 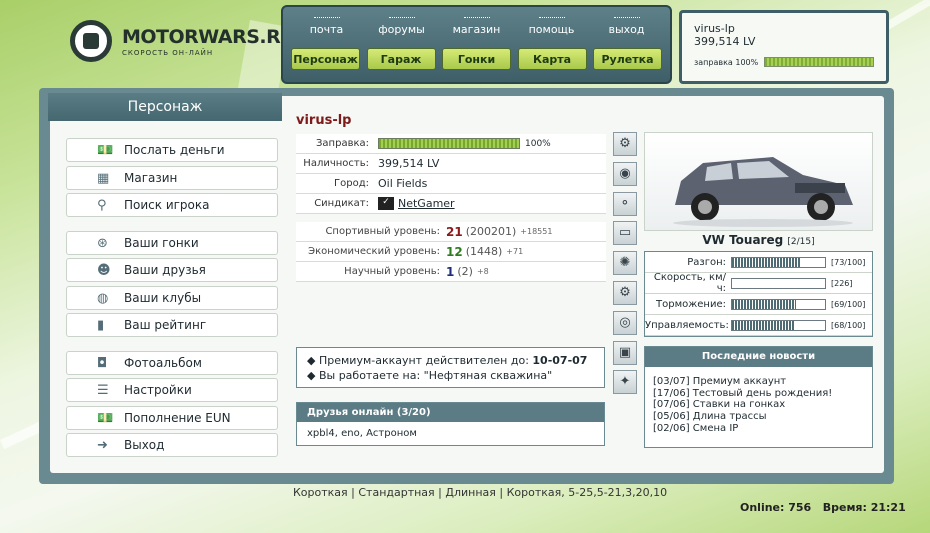 I want to click on garage-button: Гараж, so click(x=401, y=59).